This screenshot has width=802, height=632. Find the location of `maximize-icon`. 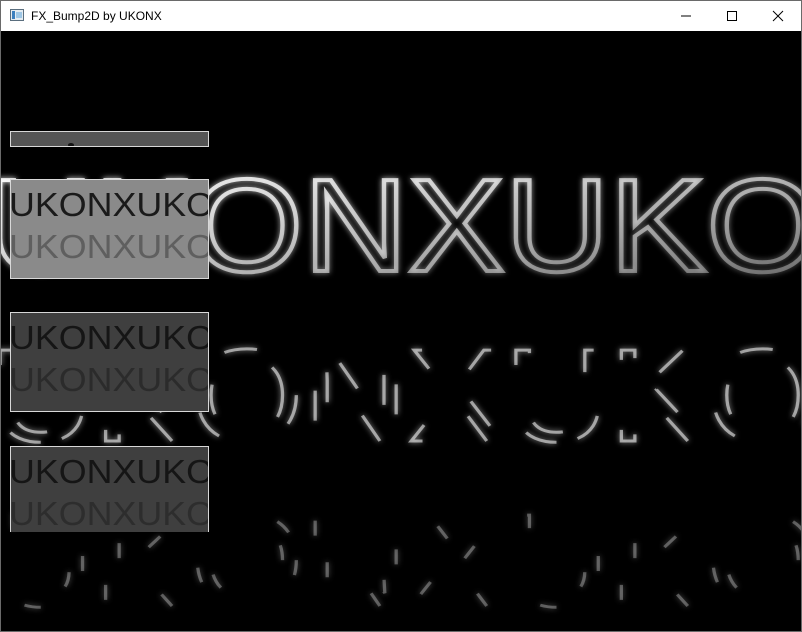

maximize-icon is located at coordinates (732, 16).